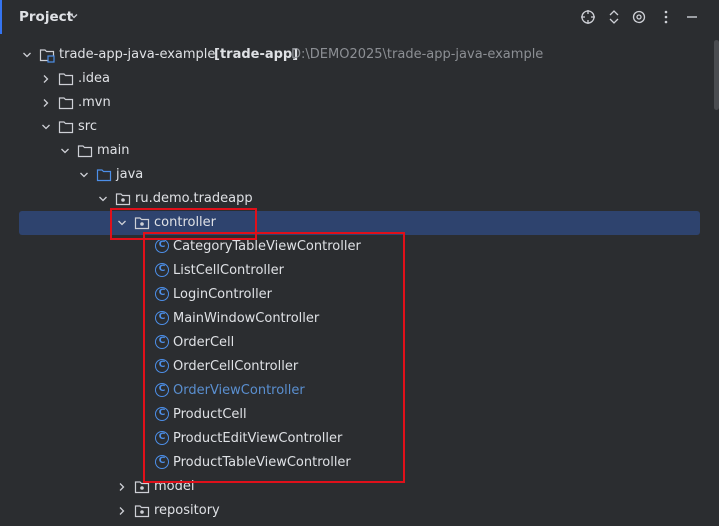  I want to click on settings-icon, so click(639, 17).